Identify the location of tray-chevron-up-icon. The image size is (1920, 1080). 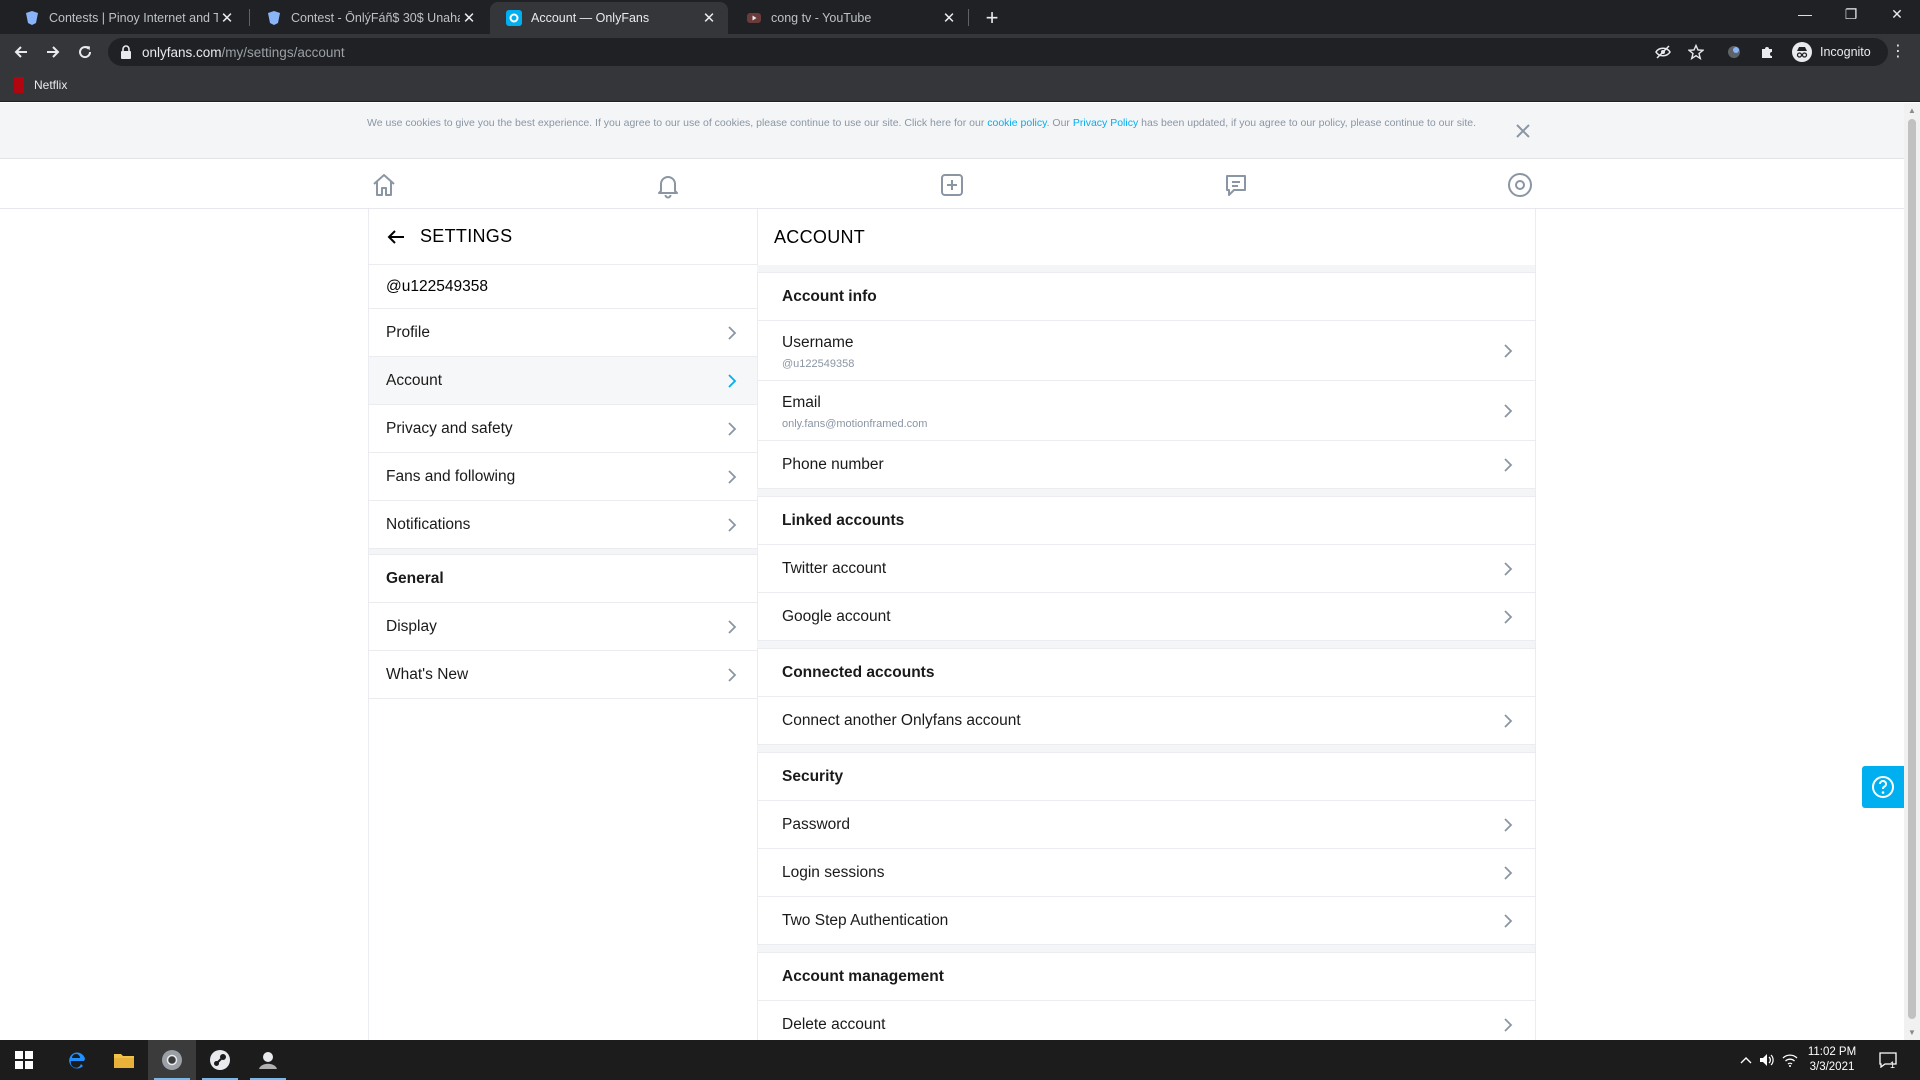
(1746, 1060).